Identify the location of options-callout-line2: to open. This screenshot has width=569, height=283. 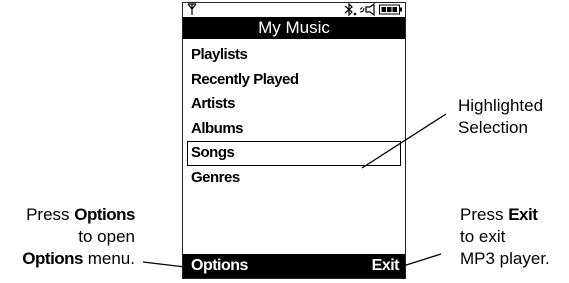
(106, 236).